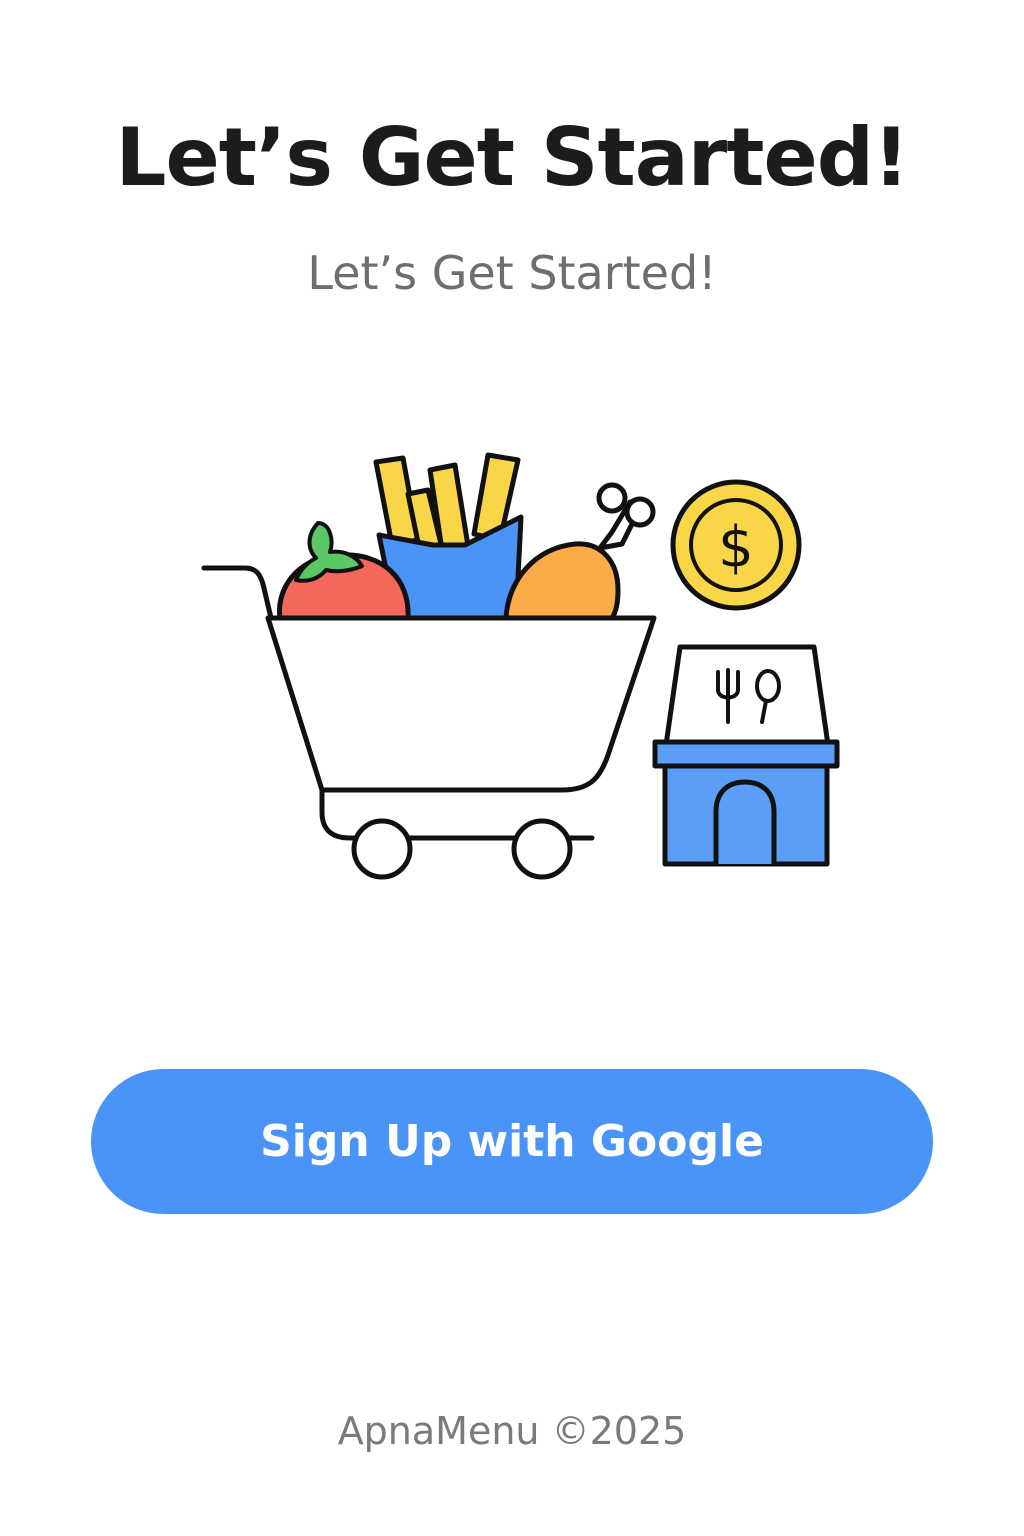 This screenshot has width=1024, height=1536. Describe the element at coordinates (512, 1141) in the screenshot. I see `sign-up-with-google-button: Sign Up with Google` at that location.